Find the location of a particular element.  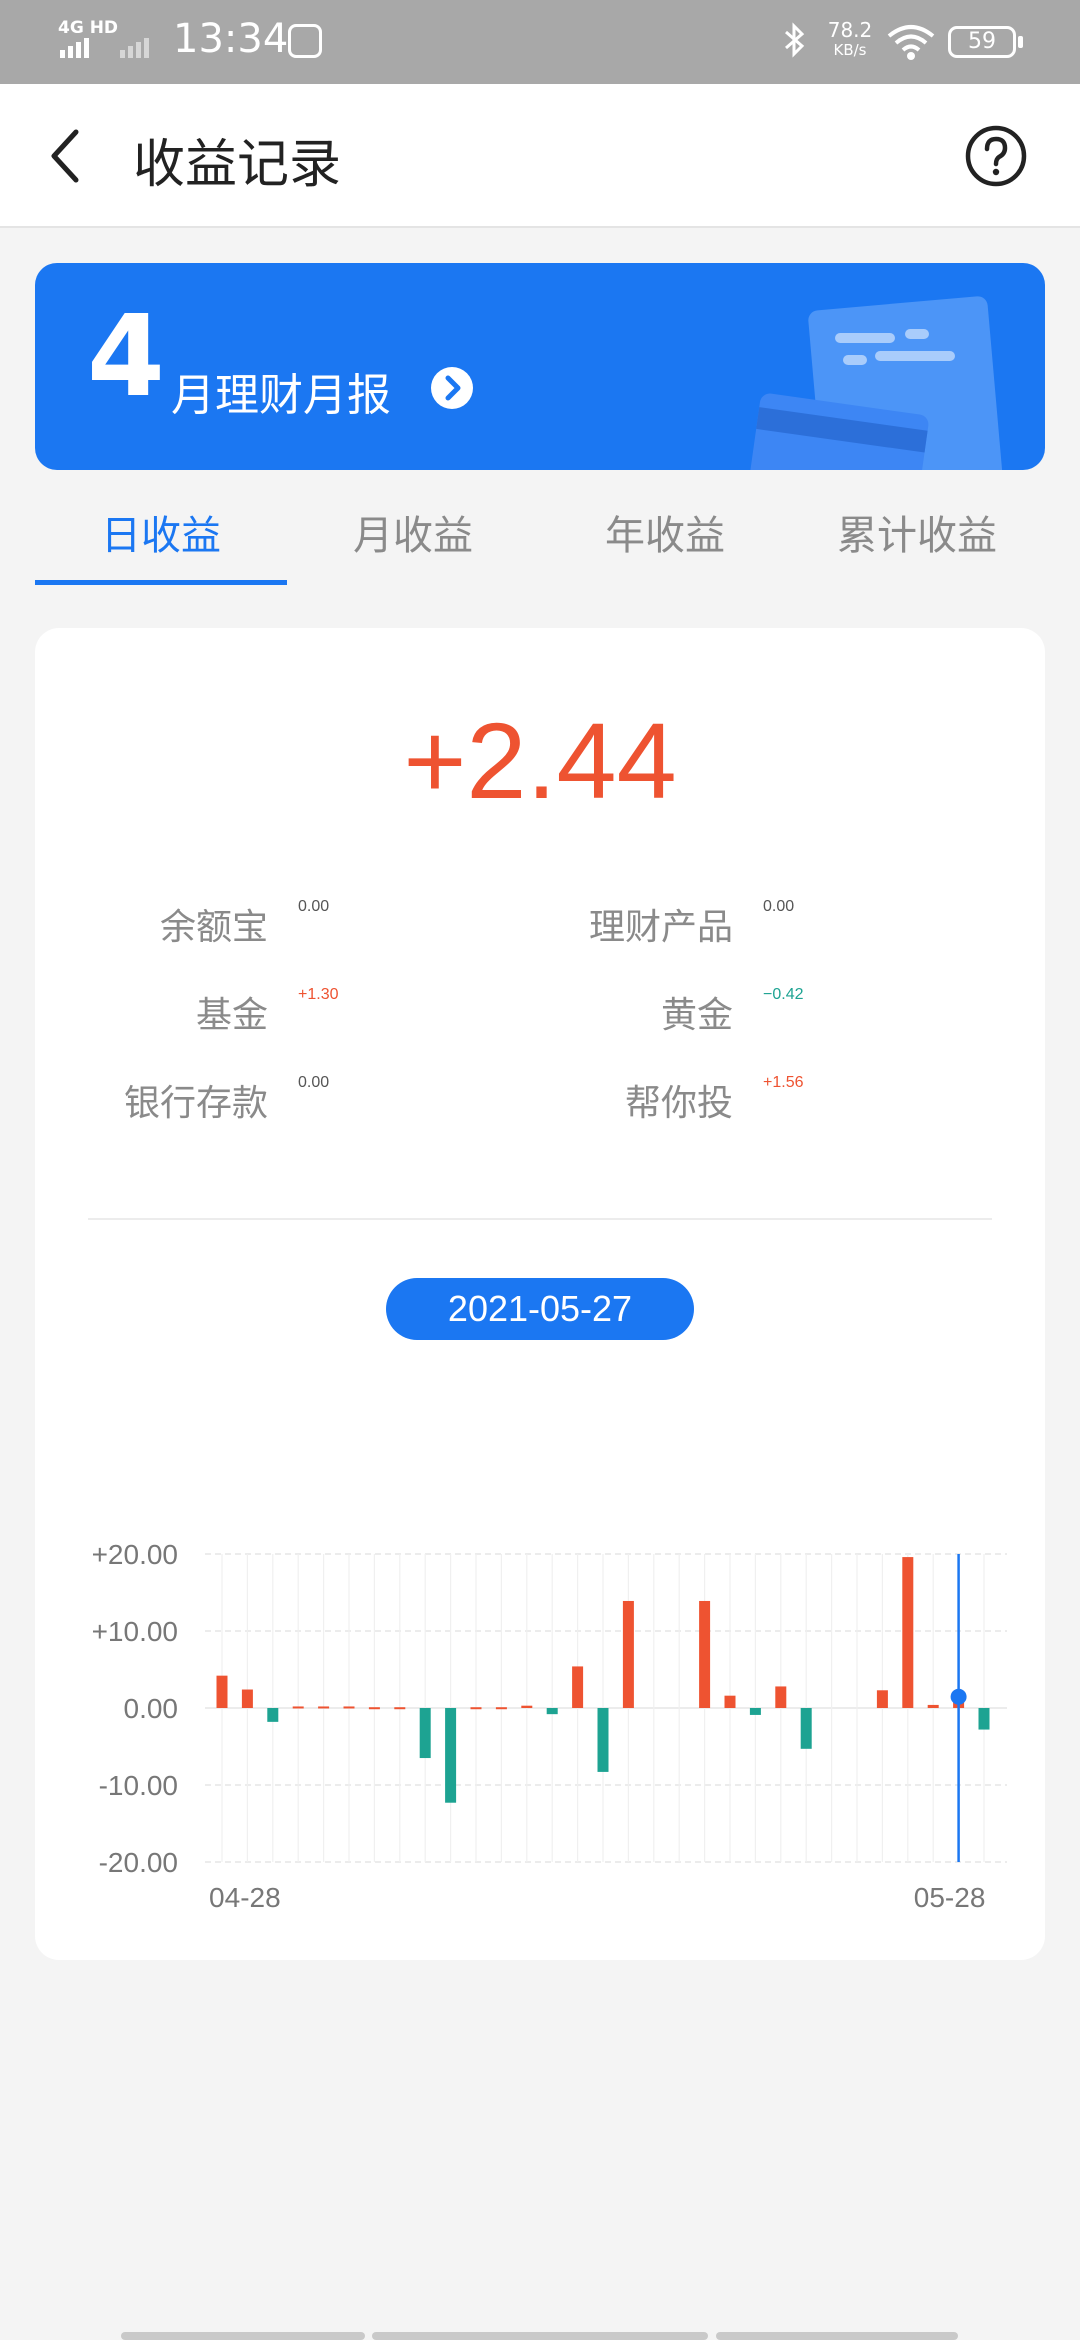

tab-cumulative: 累计收益 is located at coordinates (917, 538).